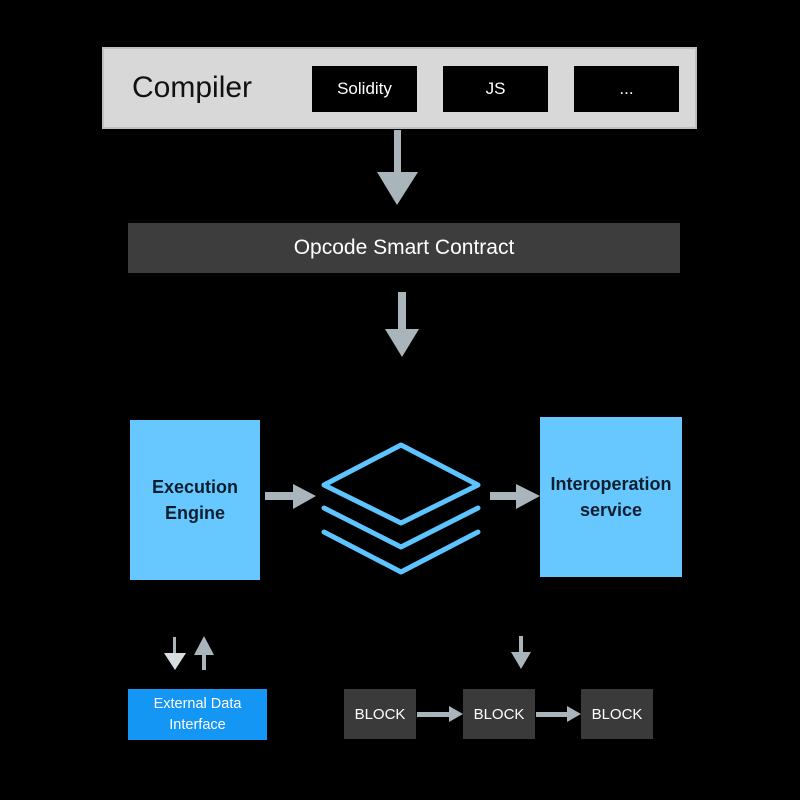 The height and width of the screenshot is (800, 800). What do you see at coordinates (175, 661) in the screenshot?
I see `arrow-down-external-head-icon` at bounding box center [175, 661].